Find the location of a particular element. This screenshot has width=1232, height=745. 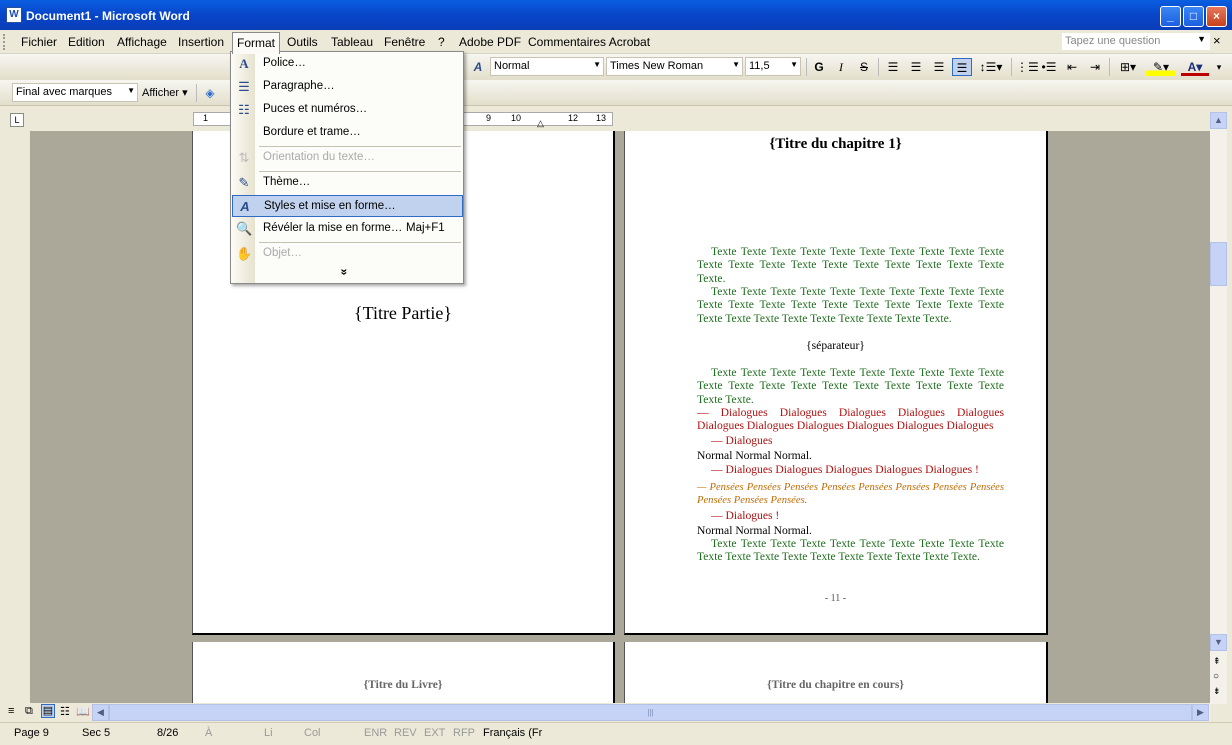

status-trk: REV is located at coordinates (405, 733).